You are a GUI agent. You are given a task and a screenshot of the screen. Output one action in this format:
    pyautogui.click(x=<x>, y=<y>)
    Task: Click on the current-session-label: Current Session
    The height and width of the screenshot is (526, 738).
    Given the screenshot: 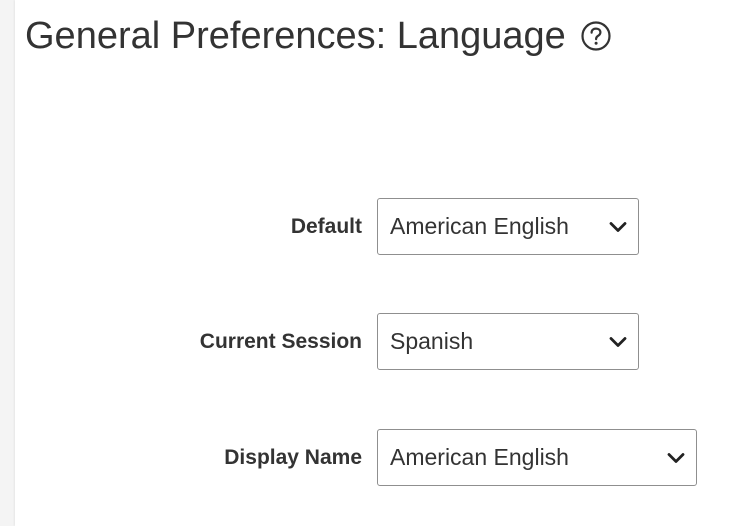 What is the action you would take?
    pyautogui.click(x=280, y=341)
    